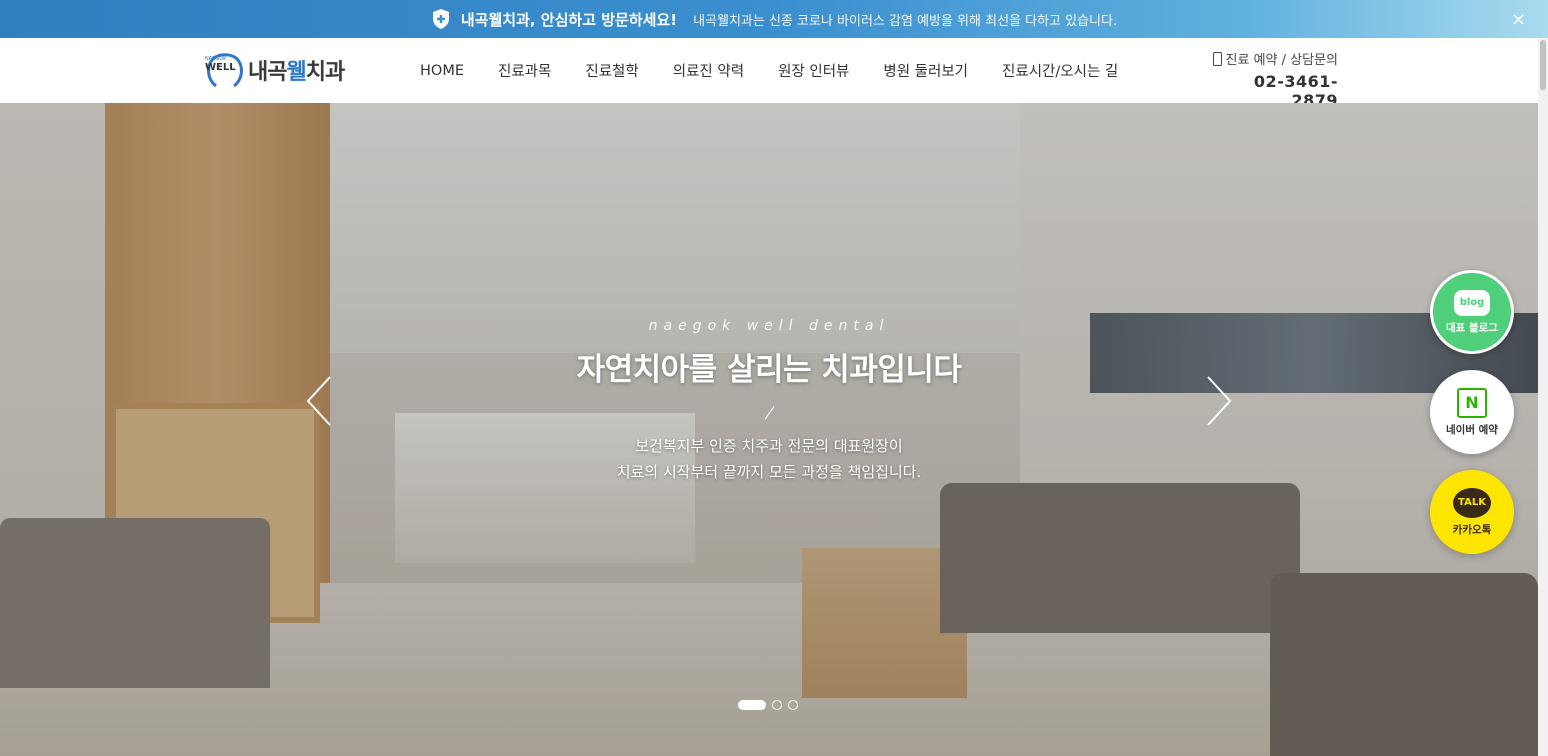 Image resolution: width=1548 pixels, height=756 pixels. I want to click on contact-label: 진료 예약 / 상담문의, so click(1281, 60).